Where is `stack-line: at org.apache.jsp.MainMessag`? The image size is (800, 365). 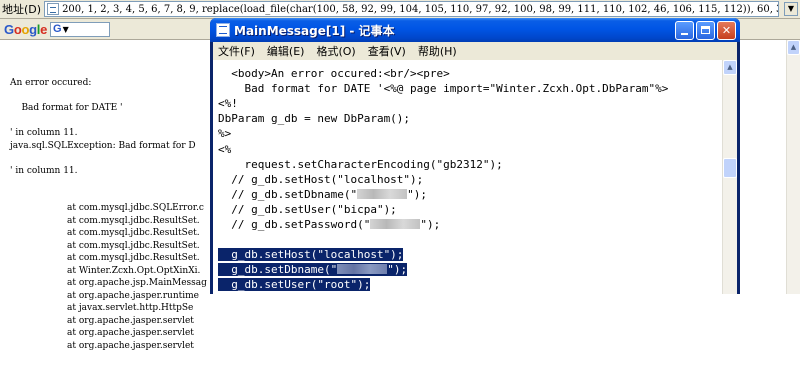 stack-line: at org.apache.jsp.MainMessag is located at coordinates (137, 283).